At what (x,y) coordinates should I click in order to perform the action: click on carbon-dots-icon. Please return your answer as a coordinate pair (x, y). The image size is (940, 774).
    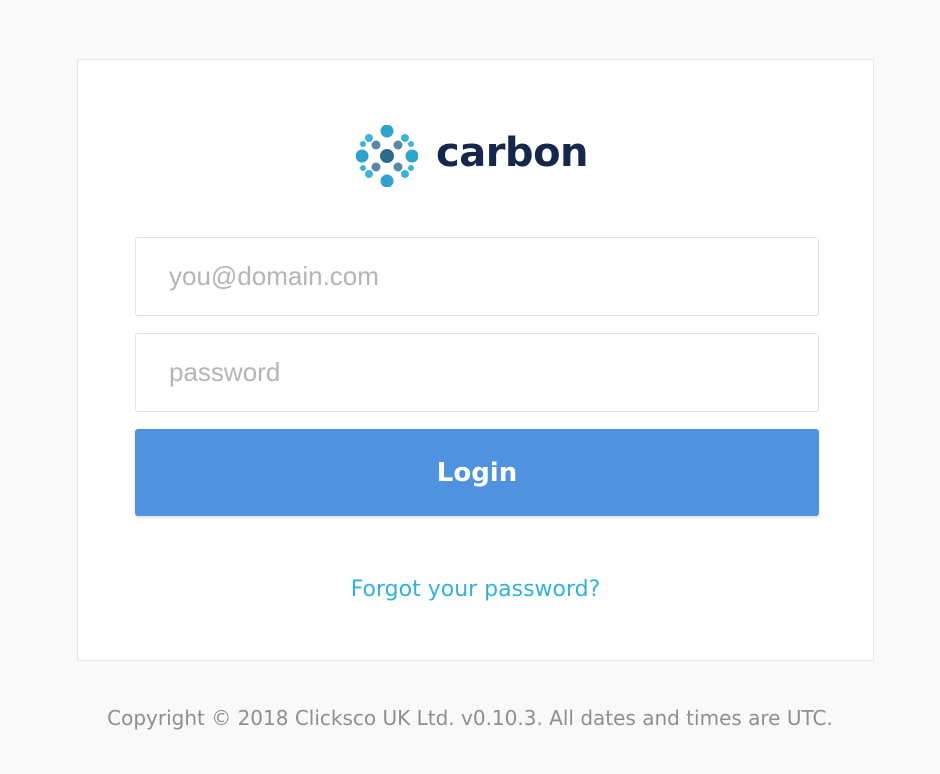
    Looking at the image, I should click on (387, 156).